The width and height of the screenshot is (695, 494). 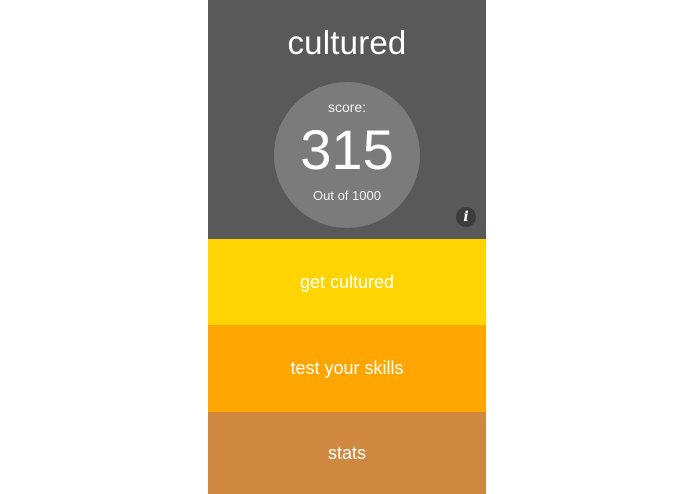 I want to click on info-icon: i, so click(x=466, y=217).